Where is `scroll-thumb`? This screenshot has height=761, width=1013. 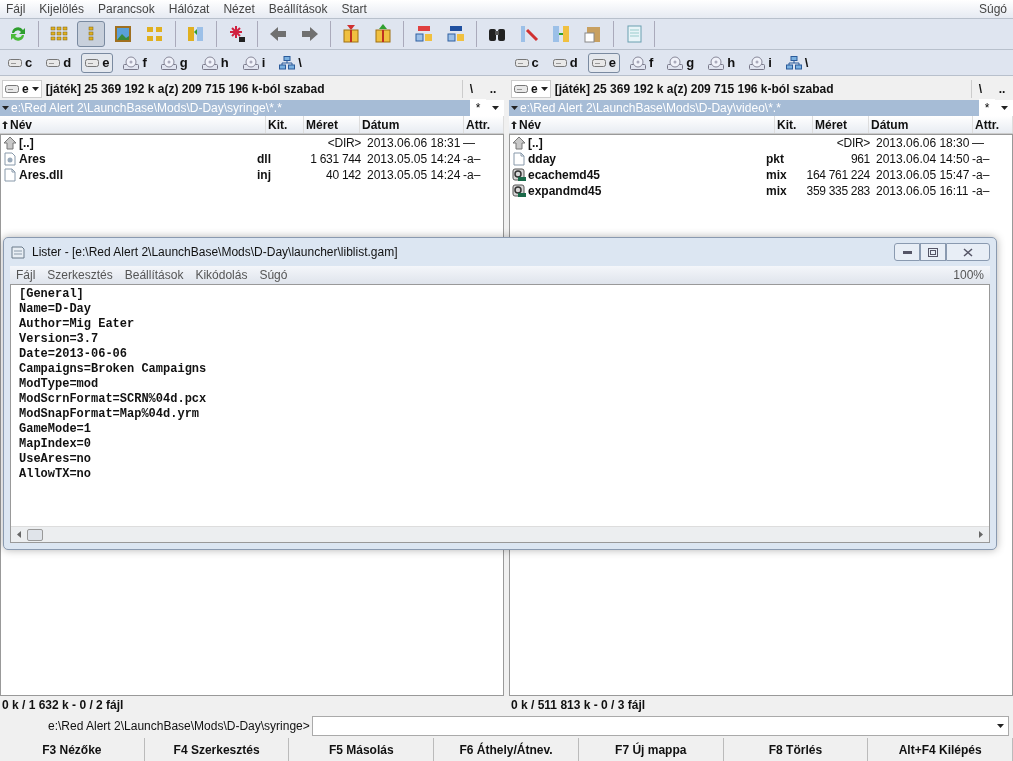
scroll-thumb is located at coordinates (35, 534).